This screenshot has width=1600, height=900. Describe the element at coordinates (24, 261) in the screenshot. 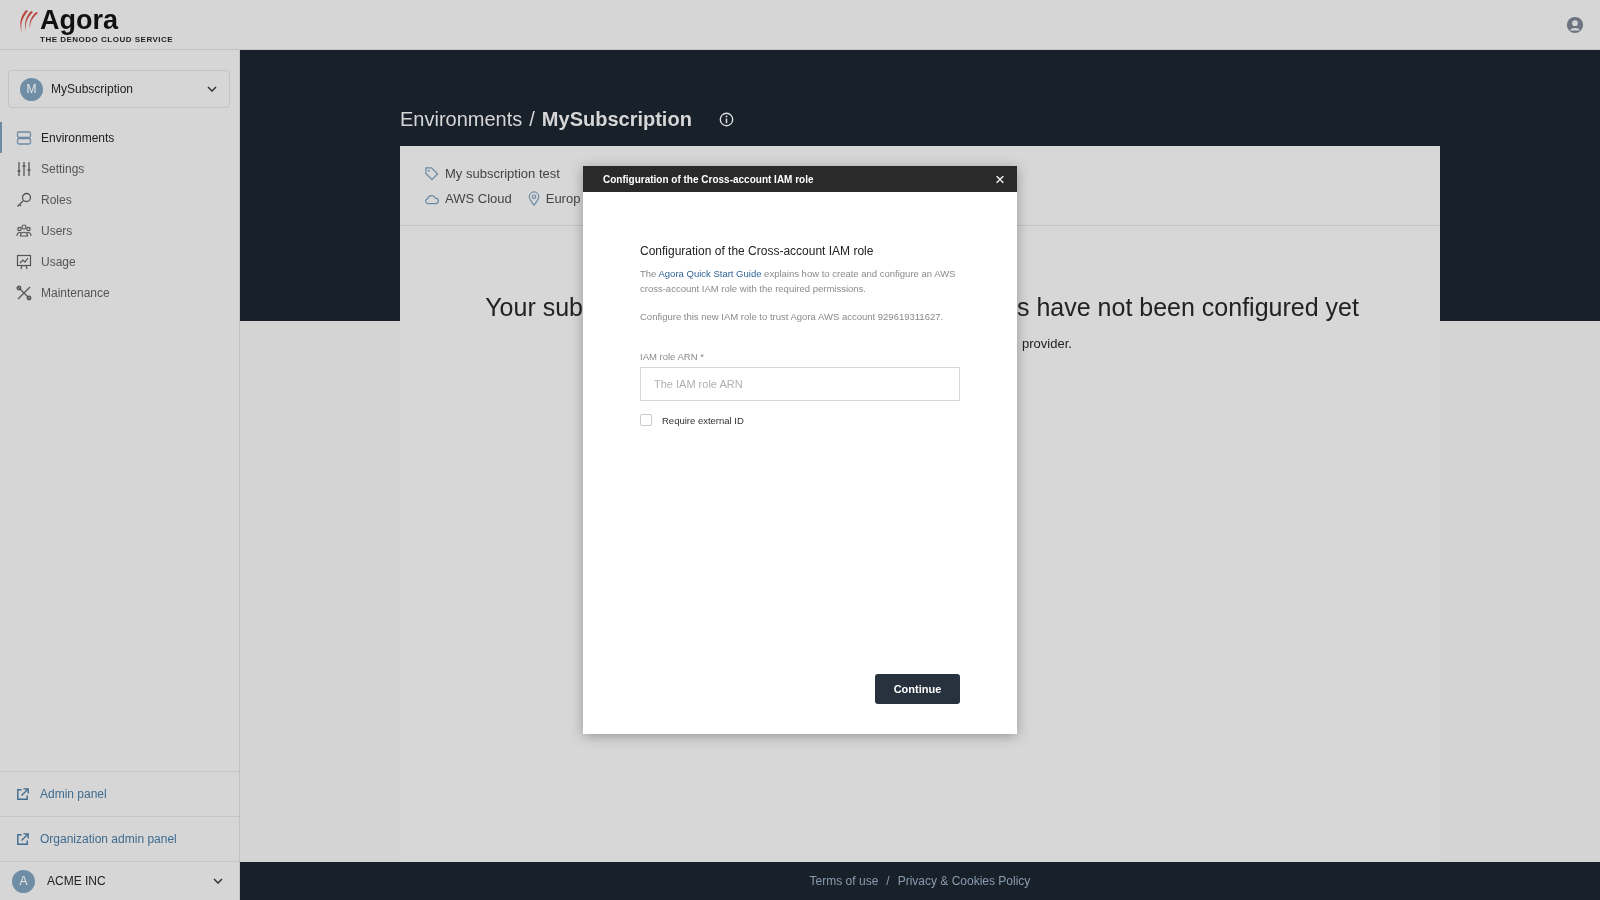

I see `chart-board-icon` at that location.